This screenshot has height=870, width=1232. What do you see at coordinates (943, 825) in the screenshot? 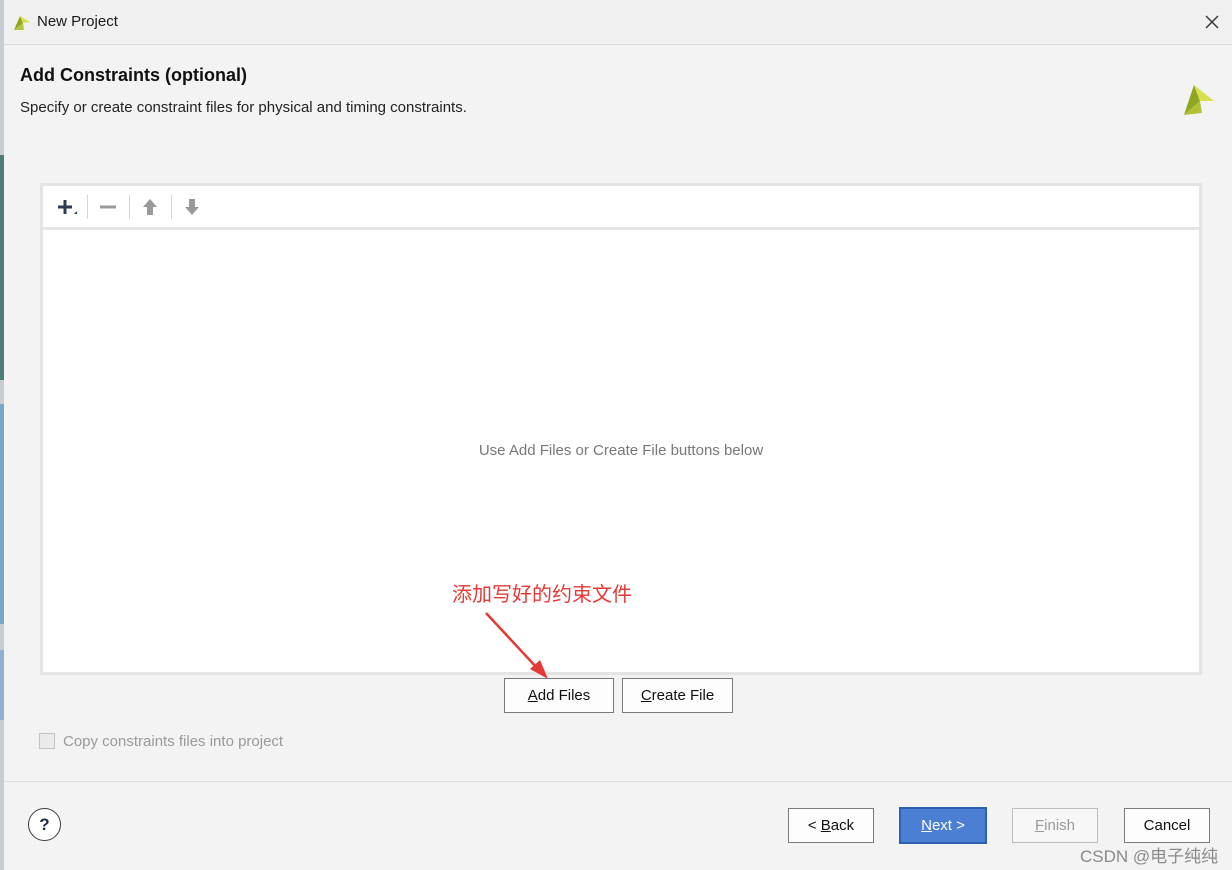
I see `next-button: Next >` at bounding box center [943, 825].